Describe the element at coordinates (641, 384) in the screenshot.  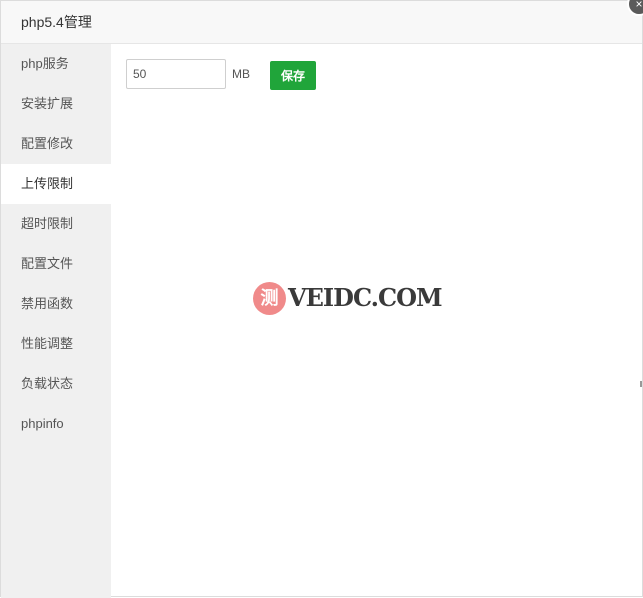
I see `window-edge-marker` at that location.